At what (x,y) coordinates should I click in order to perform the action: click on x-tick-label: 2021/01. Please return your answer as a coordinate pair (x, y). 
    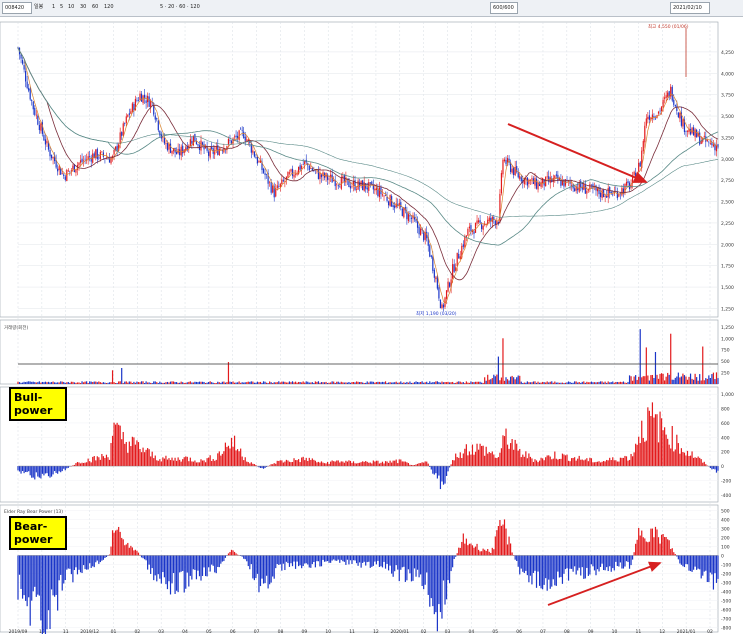
    Looking at the image, I should click on (686, 631).